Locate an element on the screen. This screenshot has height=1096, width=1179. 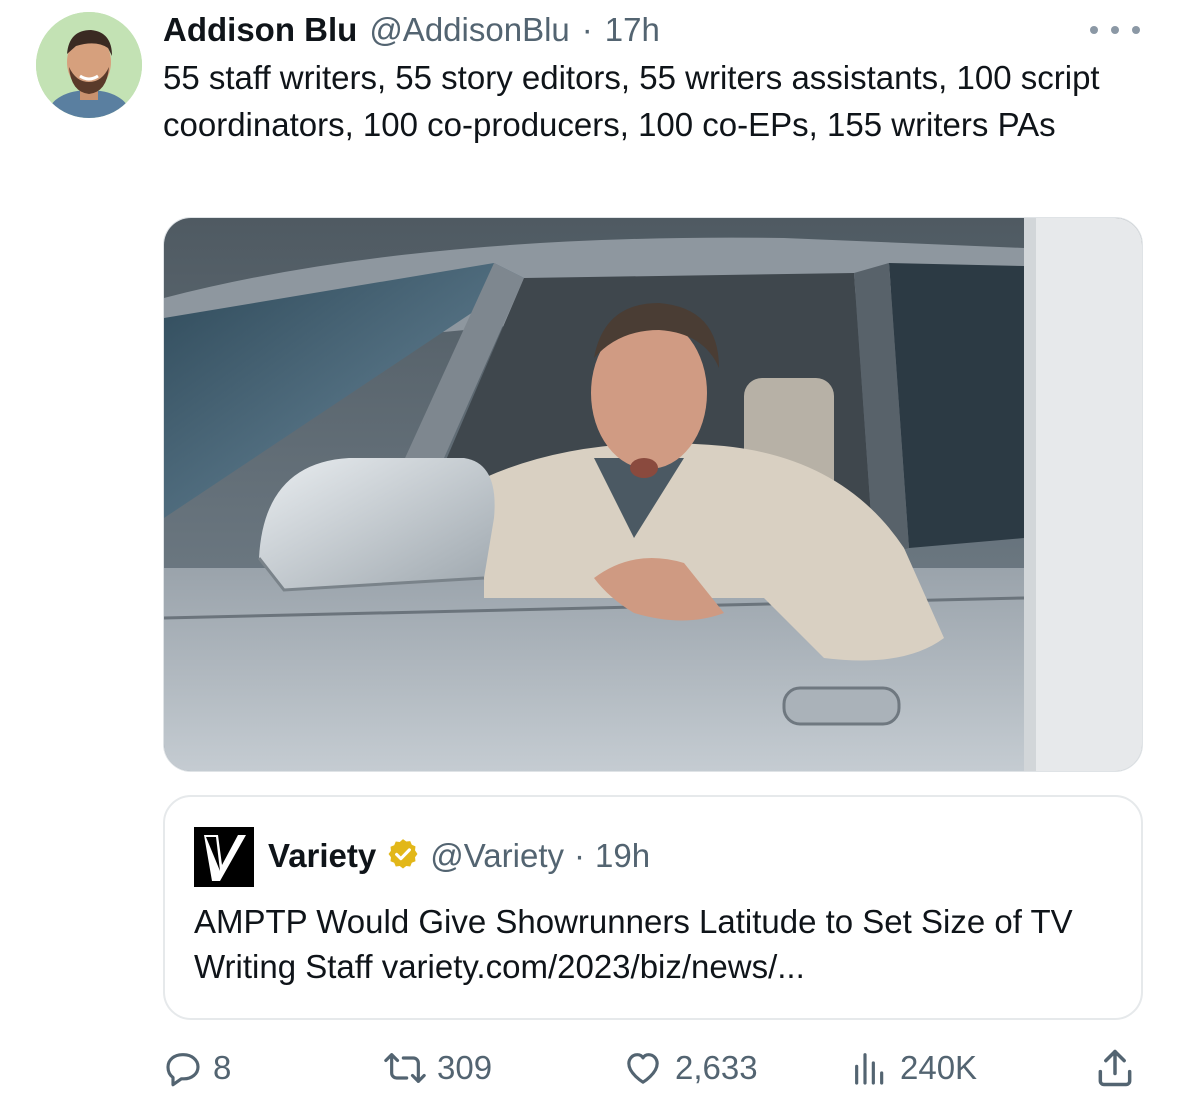
quoted-author-name: Variety is located at coordinates (322, 856).